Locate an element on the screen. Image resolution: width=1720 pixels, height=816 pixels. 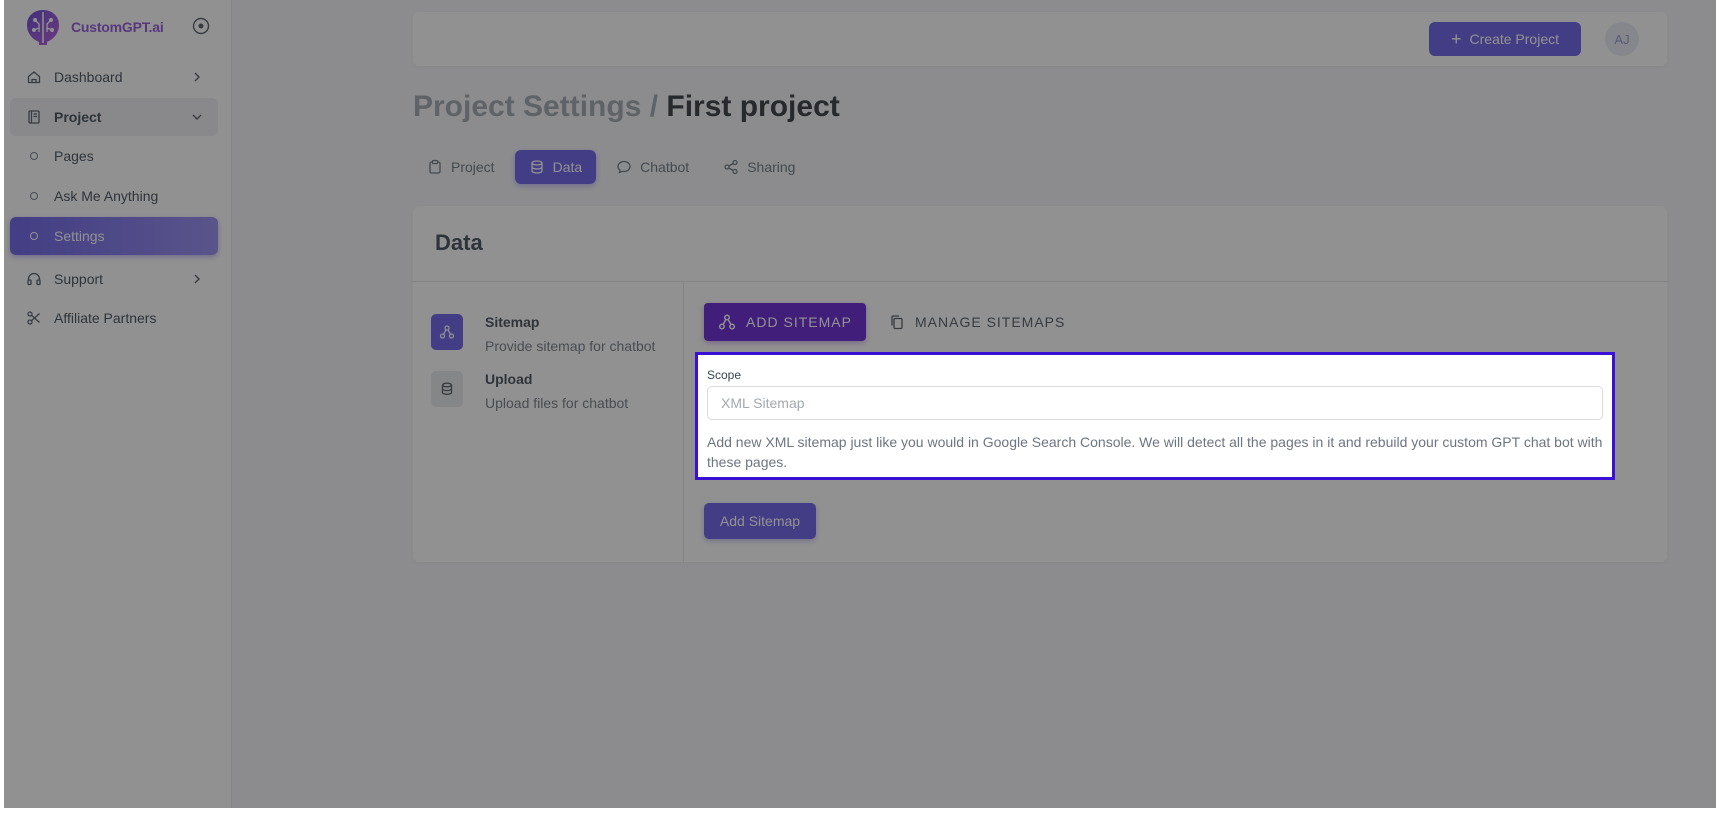
tab-data: Data is located at coordinates (555, 167).